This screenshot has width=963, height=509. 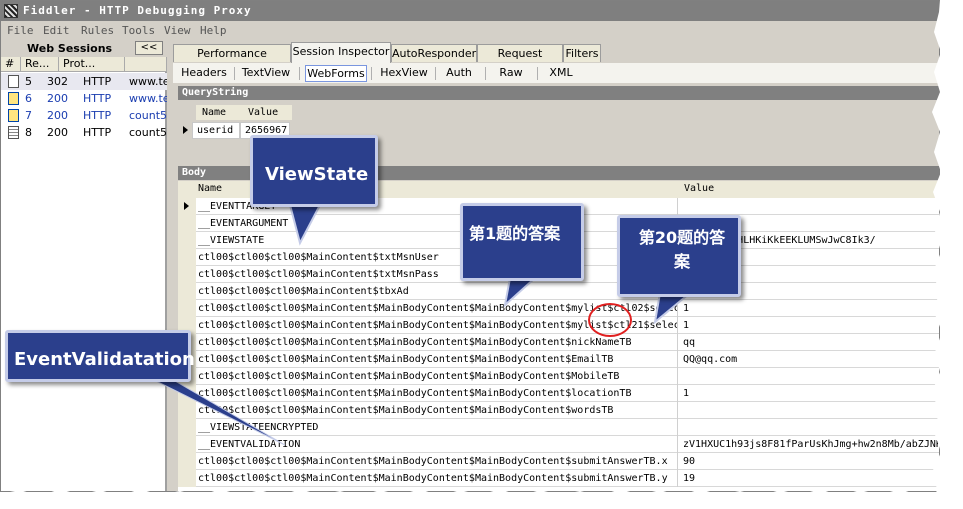 What do you see at coordinates (11, 64) in the screenshot?
I see `column-header-number: #` at bounding box center [11, 64].